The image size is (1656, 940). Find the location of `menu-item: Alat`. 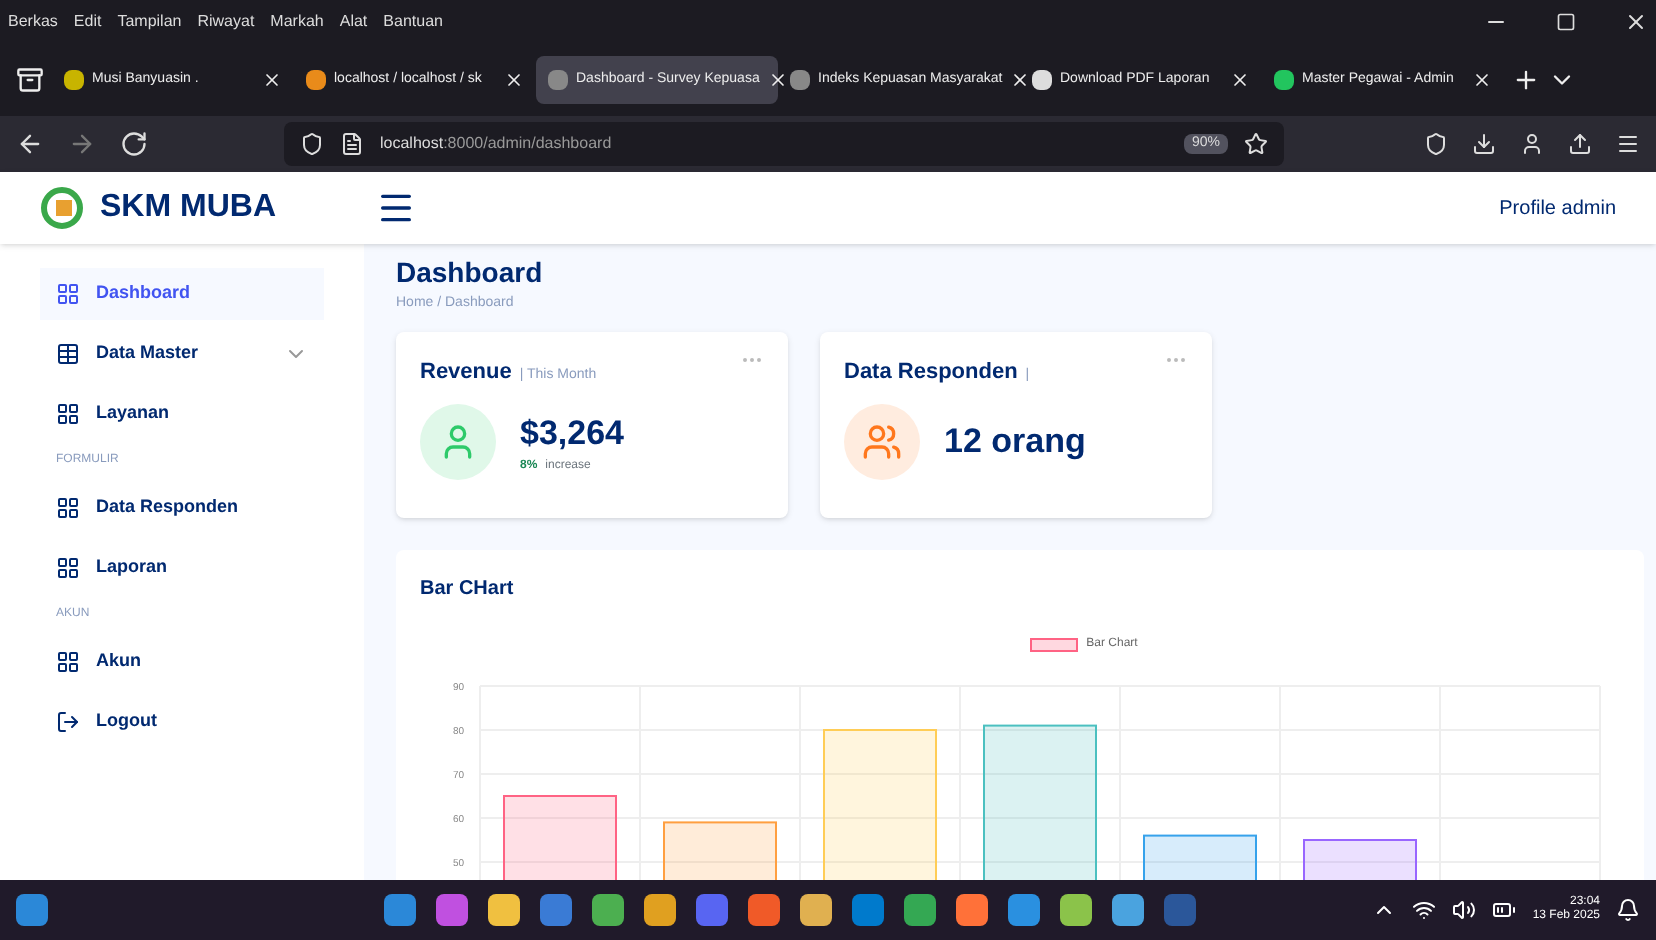

menu-item: Alat is located at coordinates (353, 22).